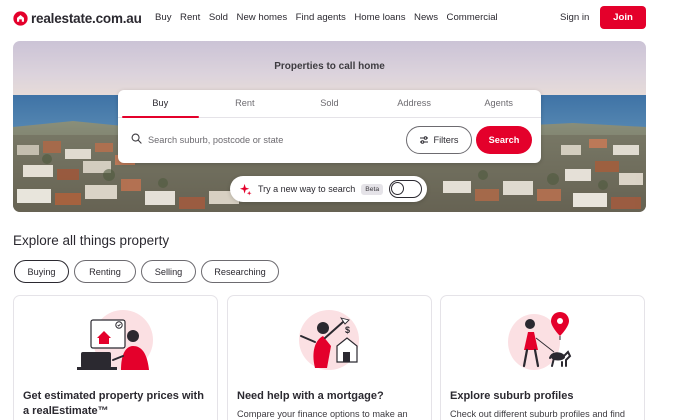 Image resolution: width=688 pixels, height=420 pixels. What do you see at coordinates (512, 396) in the screenshot?
I see `card-title: Explore suburb profiles` at bounding box center [512, 396].